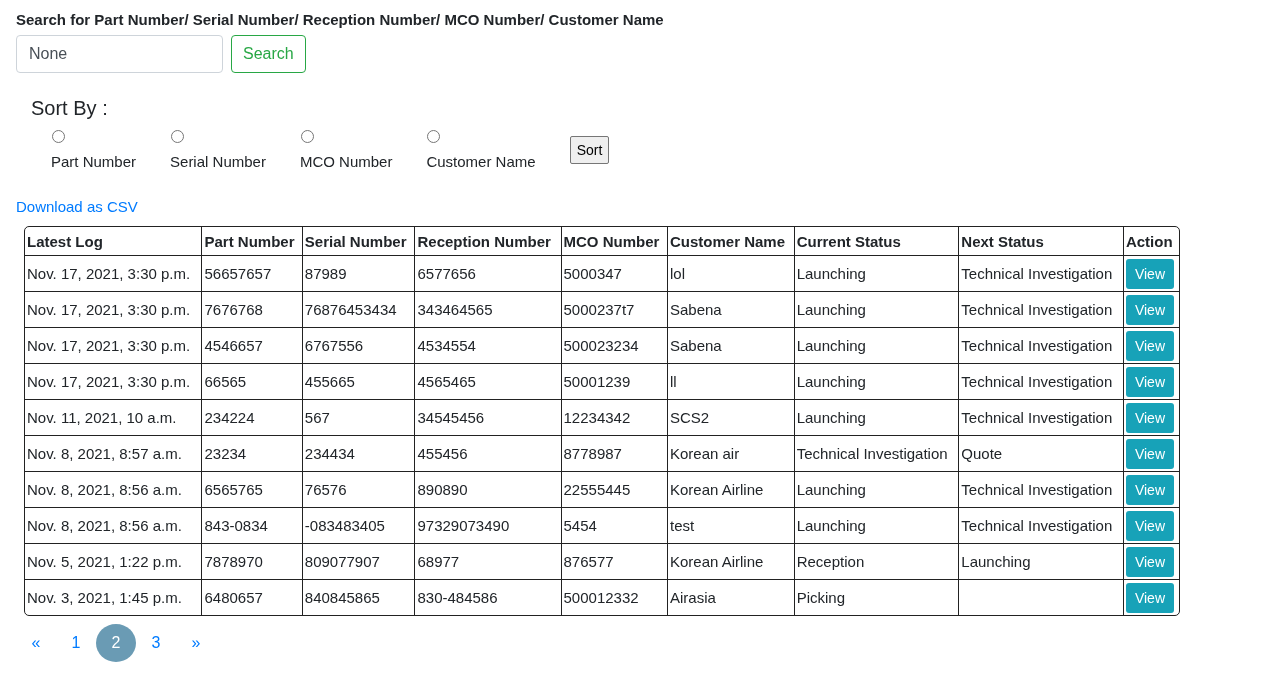 The width and height of the screenshot is (1265, 683). What do you see at coordinates (358, 561) in the screenshot?
I see `table-cell: 809077907` at bounding box center [358, 561].